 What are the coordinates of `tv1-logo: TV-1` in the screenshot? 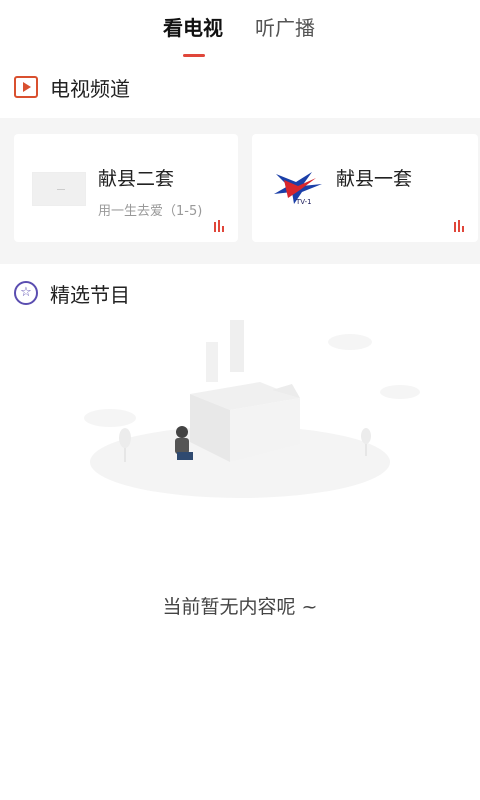 It's located at (298, 189).